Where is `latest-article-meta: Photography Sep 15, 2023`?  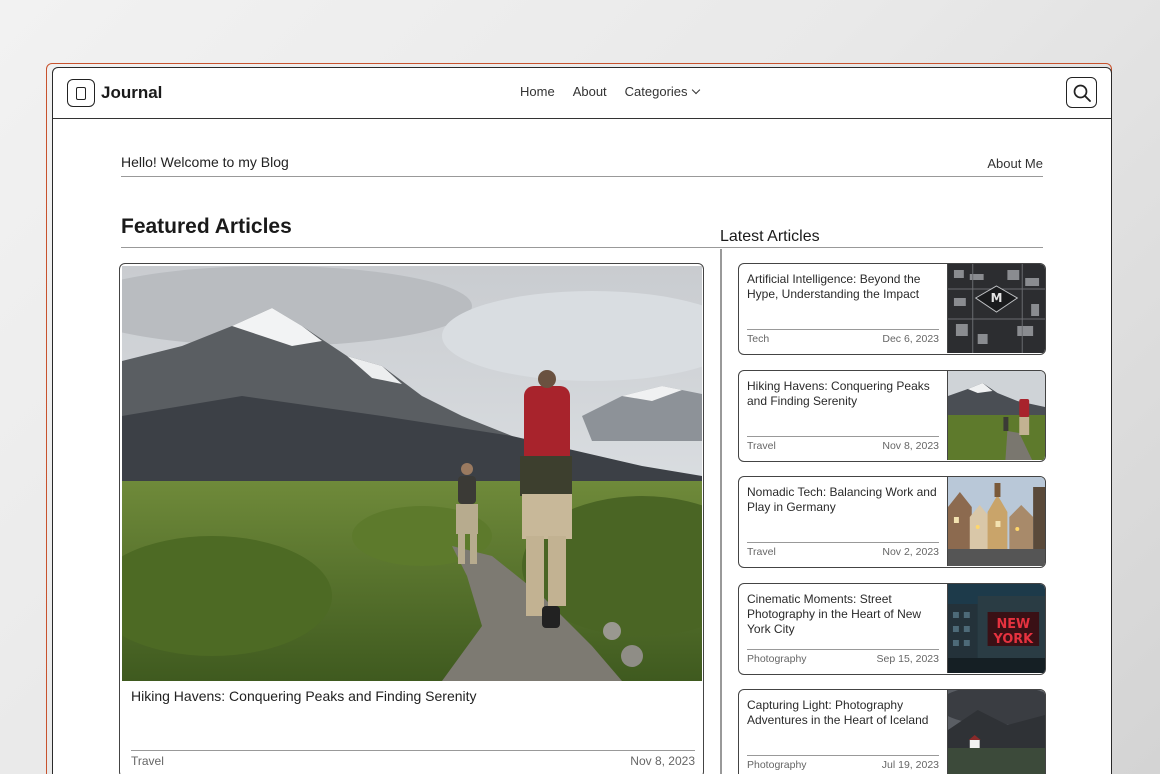
latest-article-meta: Photography Sep 15, 2023 is located at coordinates (843, 656).